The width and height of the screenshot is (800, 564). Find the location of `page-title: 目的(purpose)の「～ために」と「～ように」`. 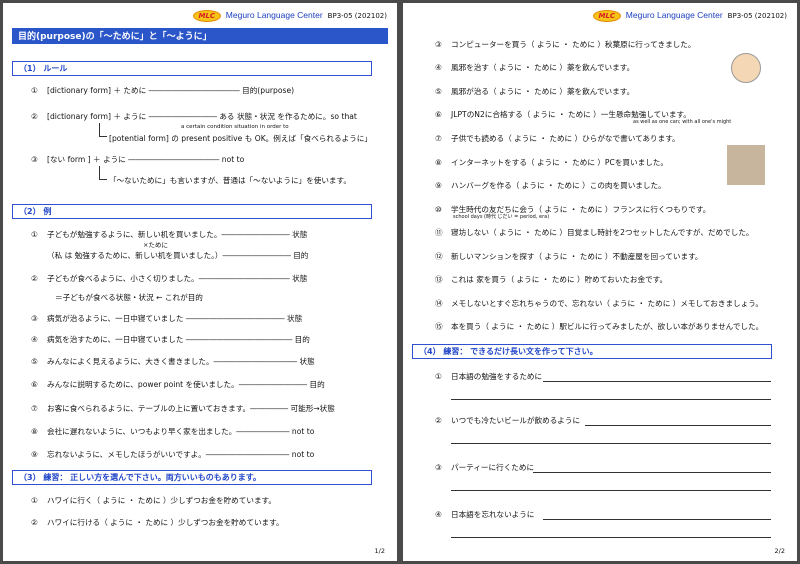

page-title: 目的(purpose)の「～ために」と「～ように」 is located at coordinates (200, 36).